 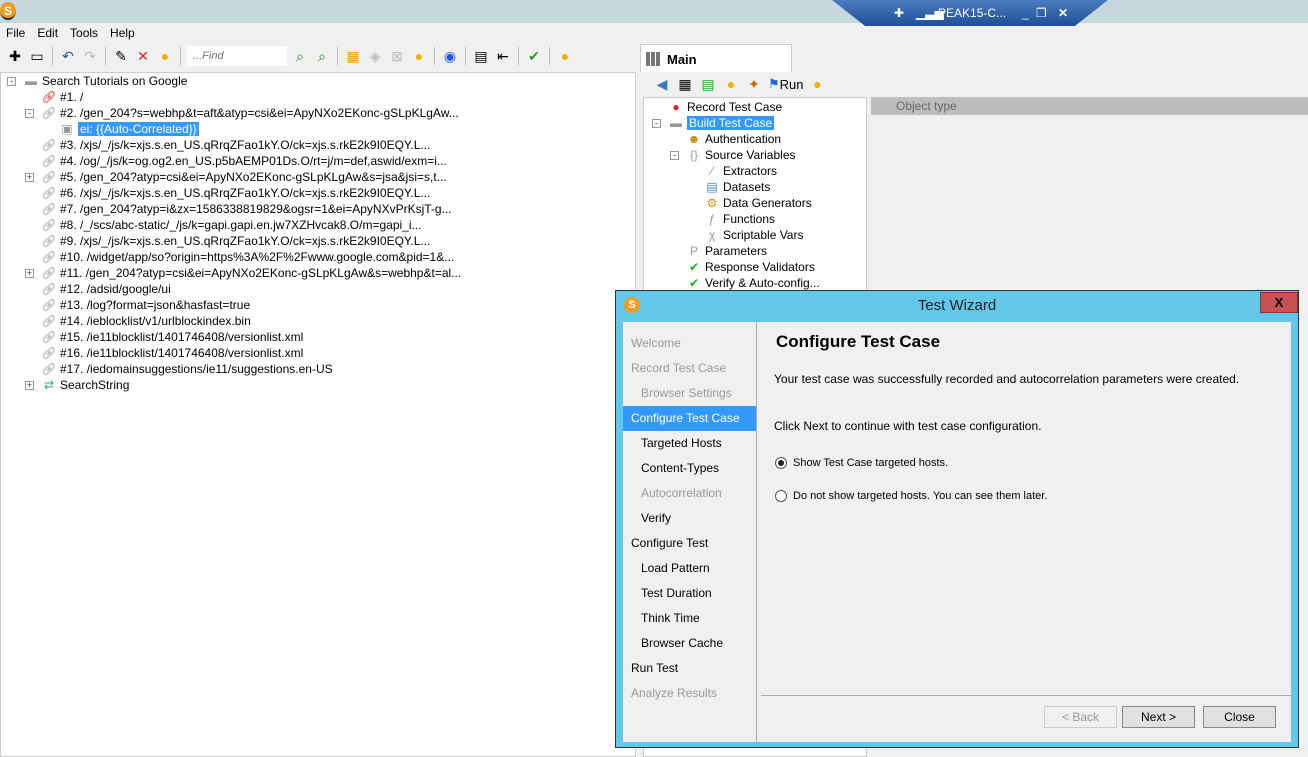 I want to click on menu-edit: Edit, so click(x=47, y=33).